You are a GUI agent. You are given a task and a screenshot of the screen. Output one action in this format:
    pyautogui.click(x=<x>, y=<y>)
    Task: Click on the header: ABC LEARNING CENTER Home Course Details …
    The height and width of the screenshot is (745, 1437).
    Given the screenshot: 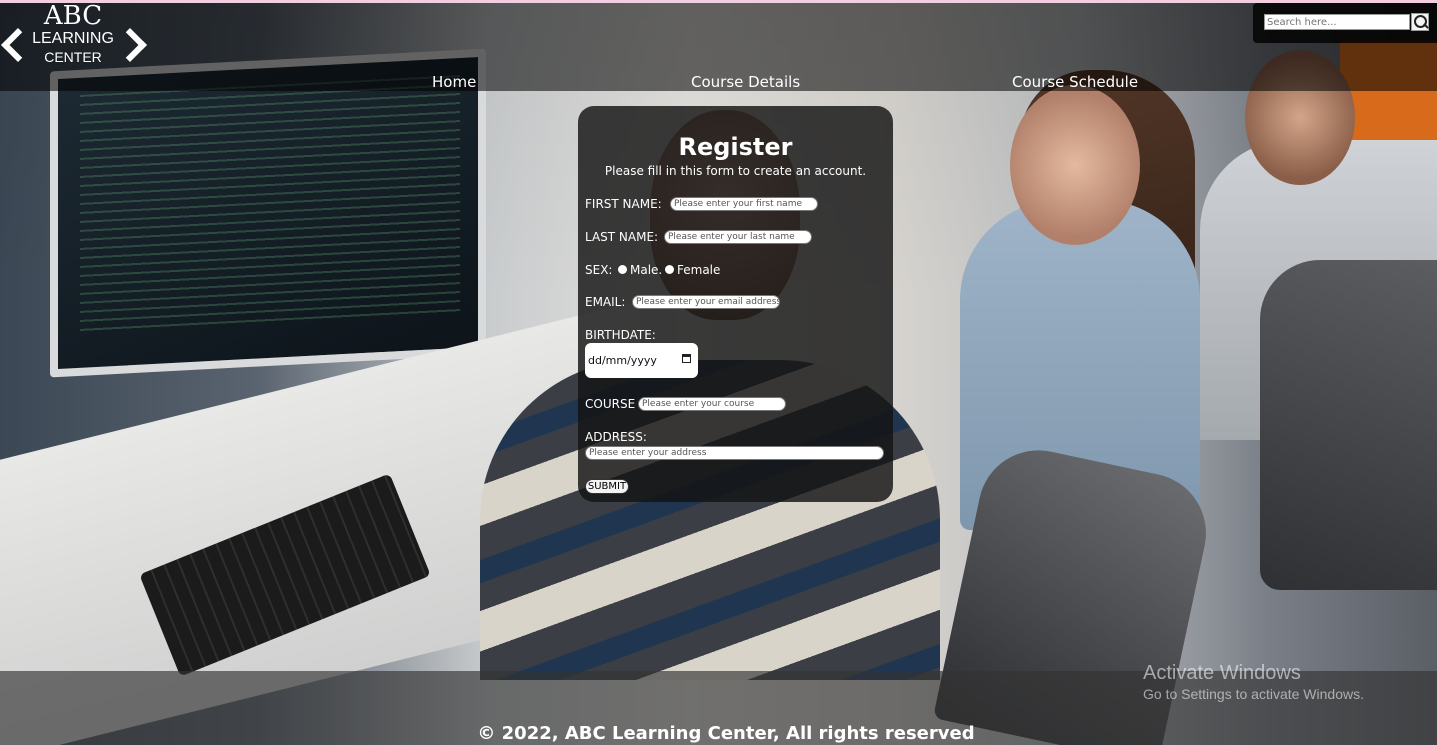 What is the action you would take?
    pyautogui.click(x=718, y=46)
    